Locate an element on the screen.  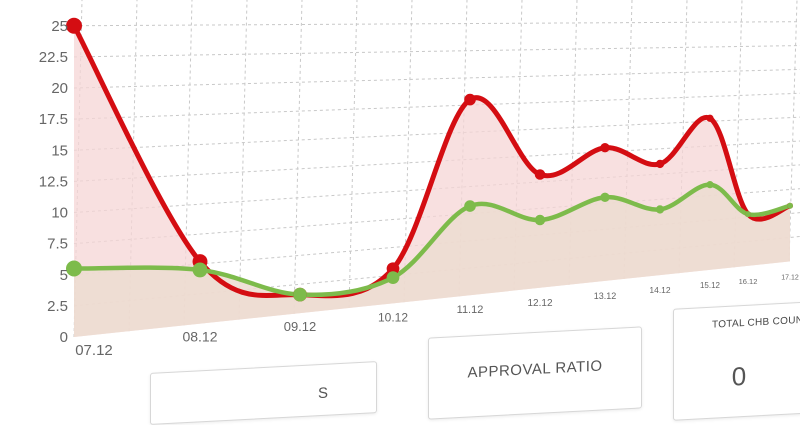
x-tick-label: 15.12 is located at coordinates (710, 285).